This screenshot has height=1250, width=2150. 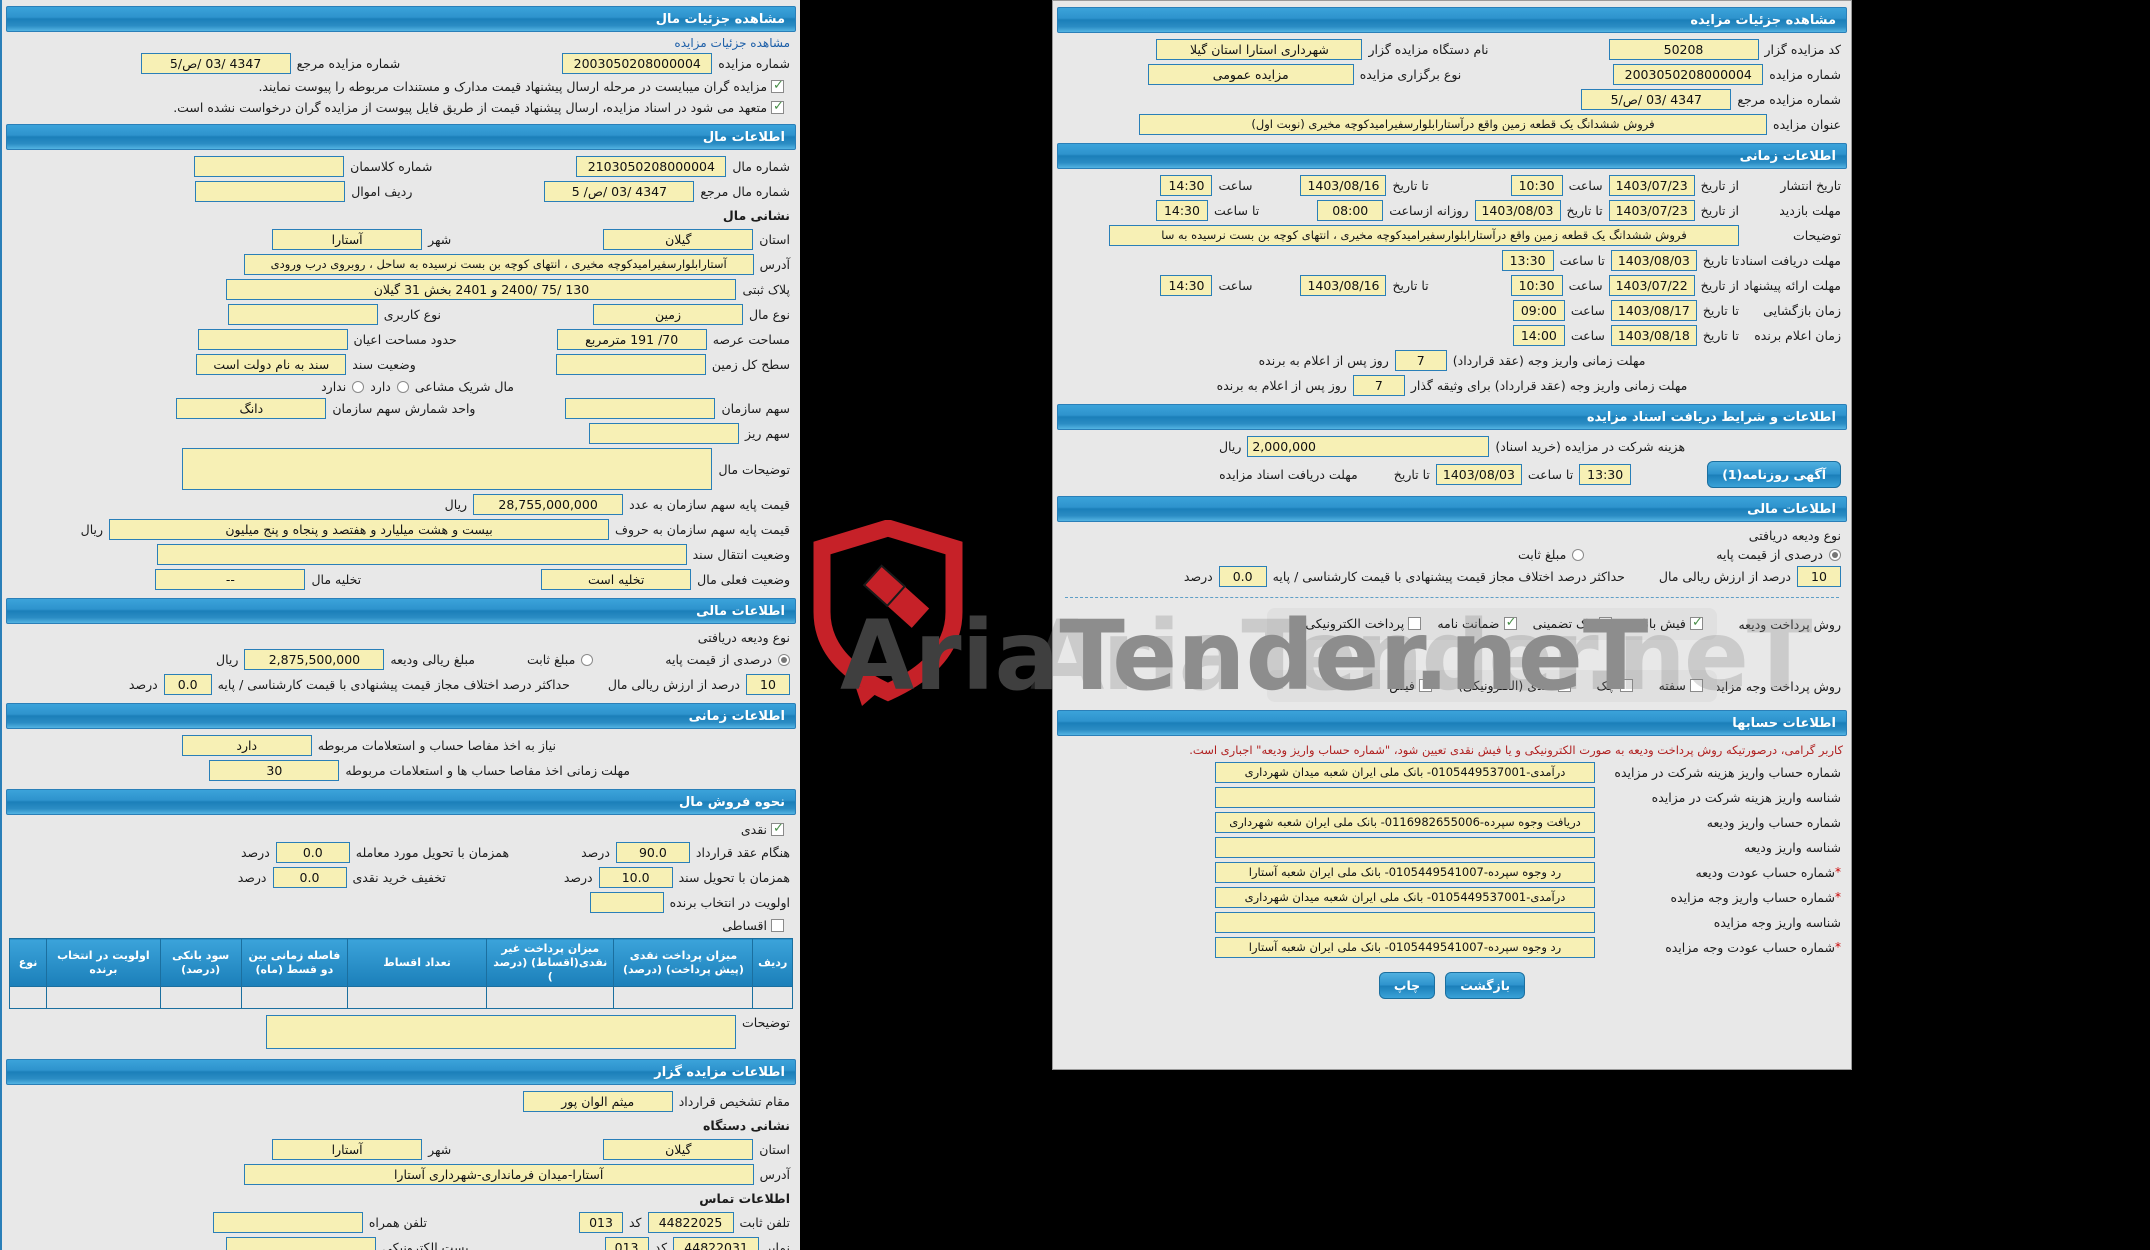 I want to click on note2-checkbox-icon, so click(x=777, y=106).